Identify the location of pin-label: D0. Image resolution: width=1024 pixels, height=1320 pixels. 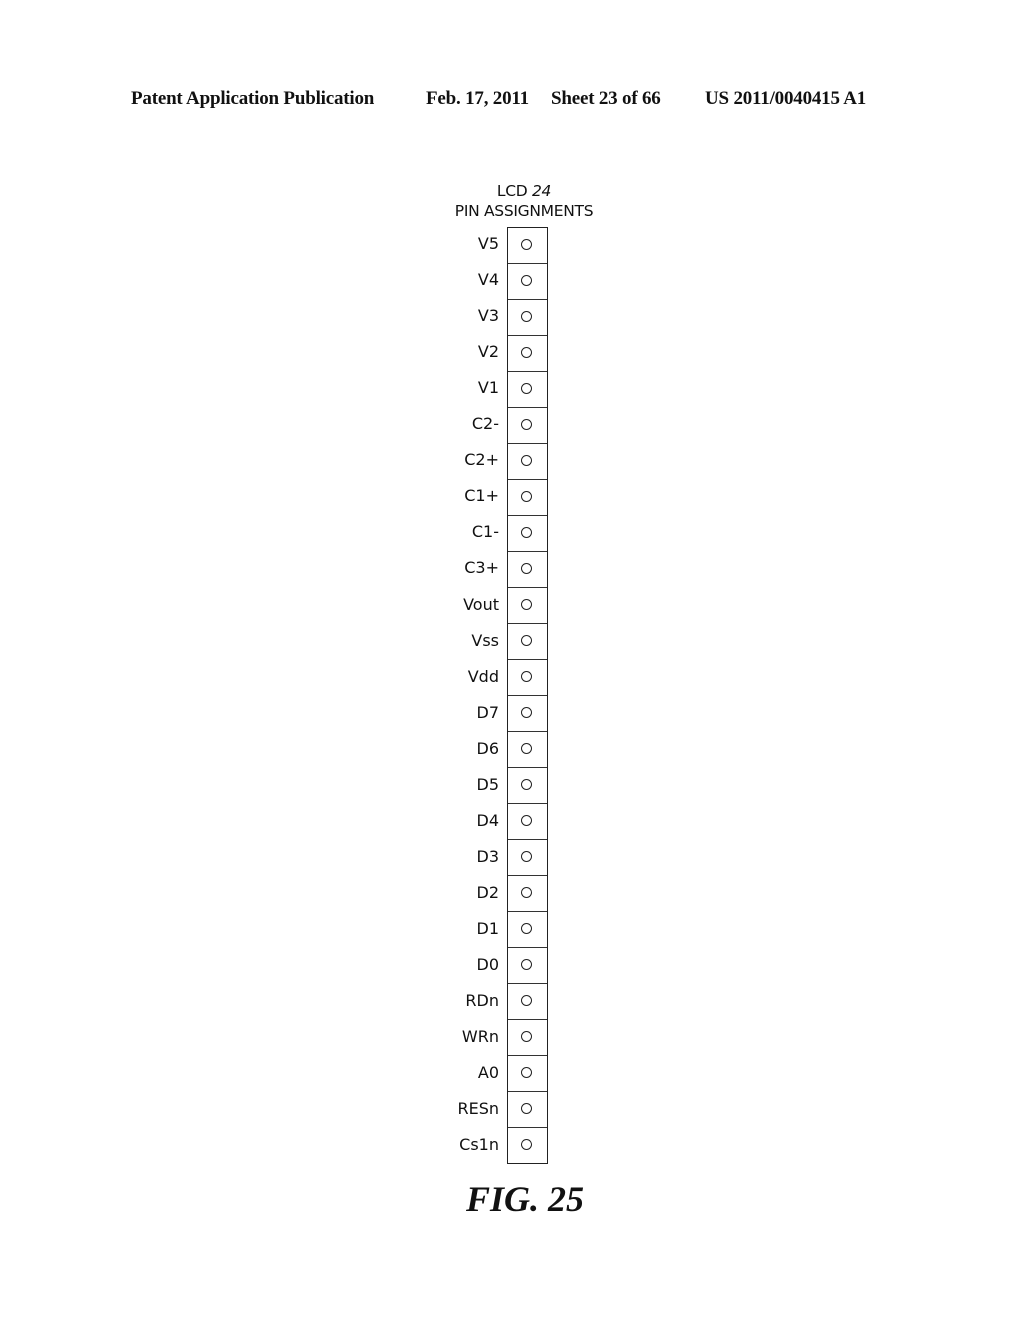
(488, 964).